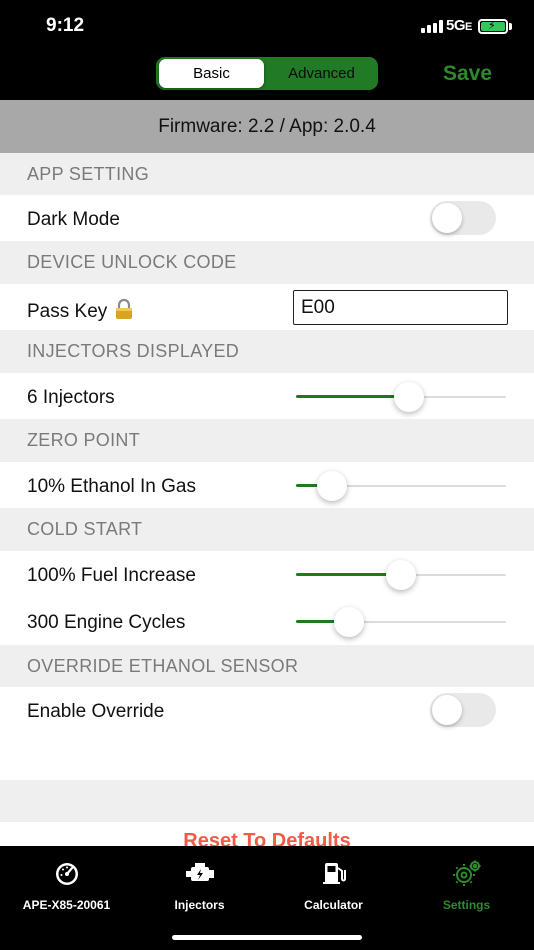 The height and width of the screenshot is (950, 534). I want to click on section-header-injectors-displayed: INJECTORS DISPLAYED, so click(267, 351).